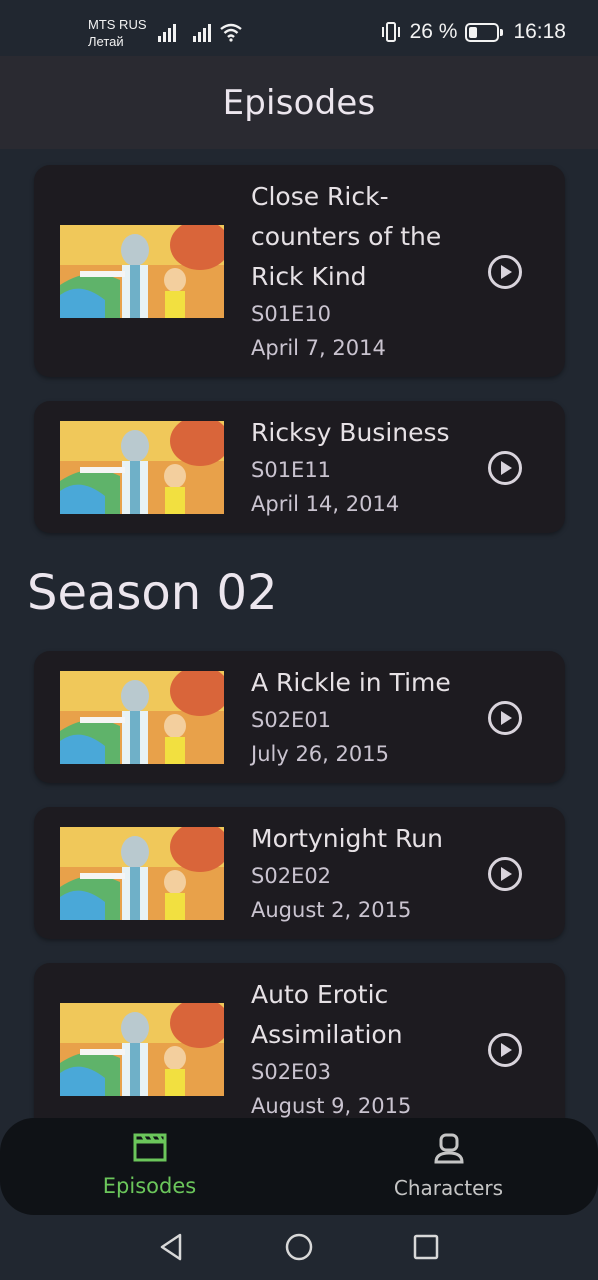 The image size is (598, 1280). Describe the element at coordinates (390, 32) in the screenshot. I see `vibrate-icon` at that location.